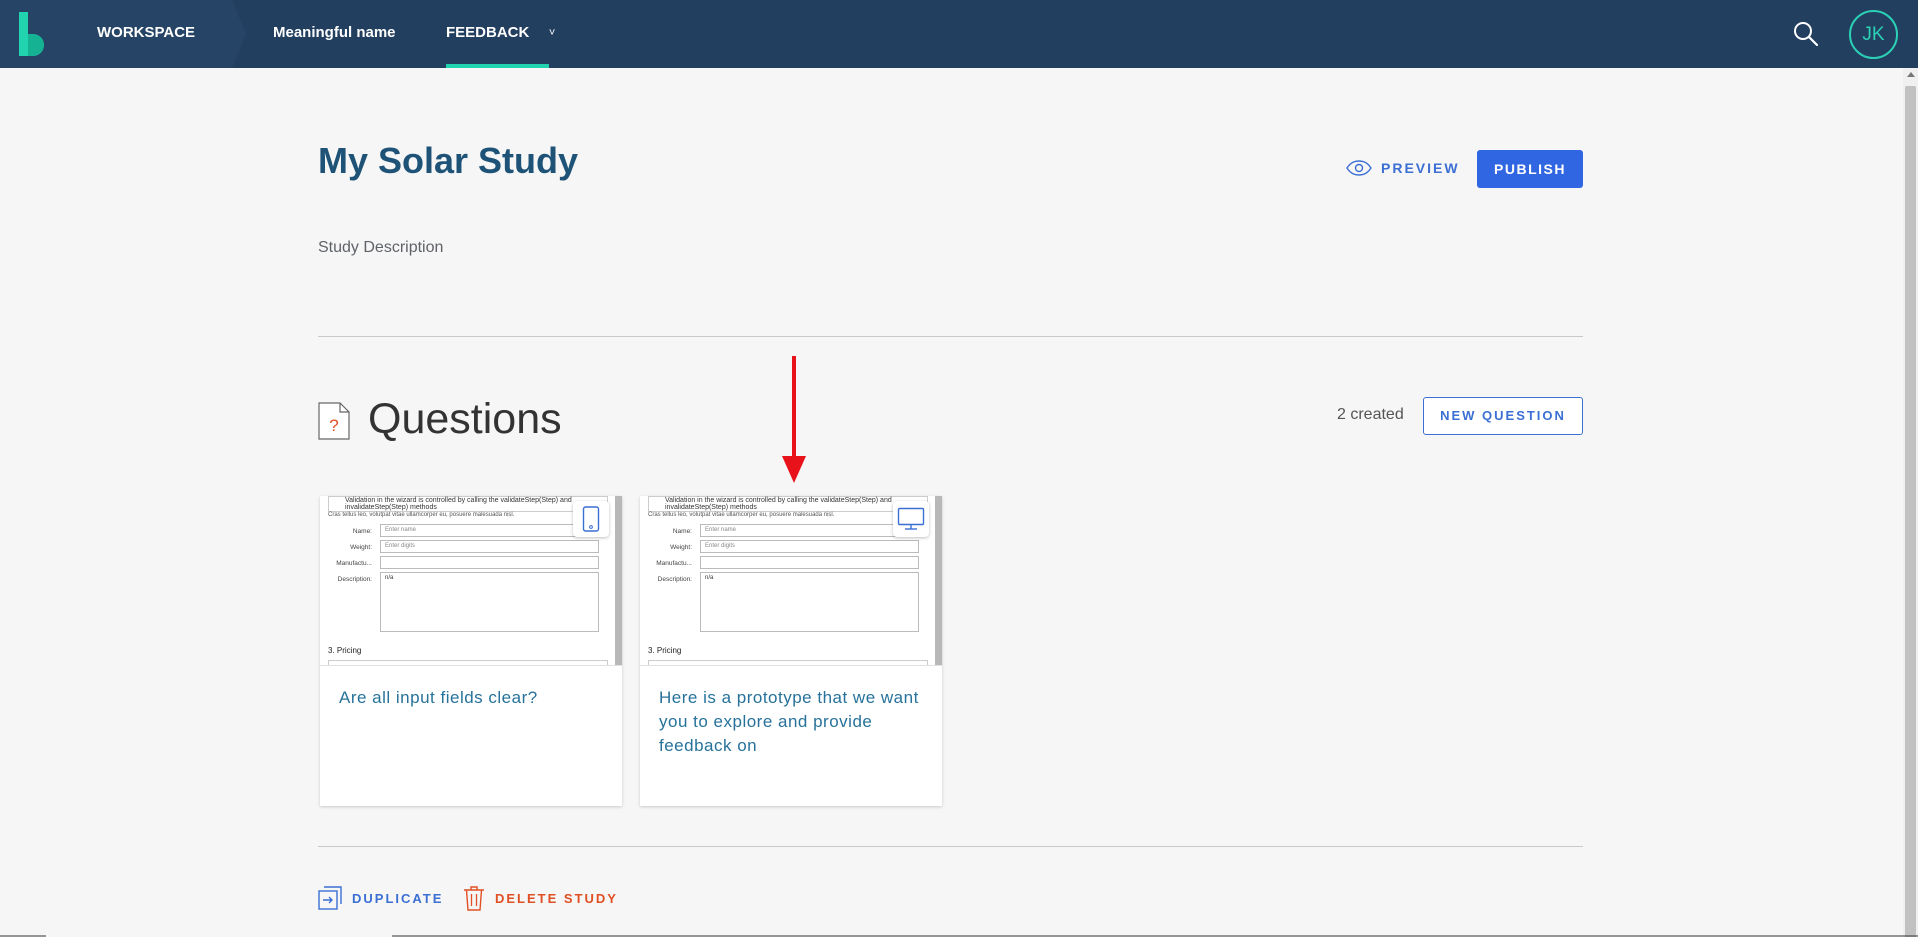 The width and height of the screenshot is (1918, 937). I want to click on questions-heading: Questions, so click(465, 419).